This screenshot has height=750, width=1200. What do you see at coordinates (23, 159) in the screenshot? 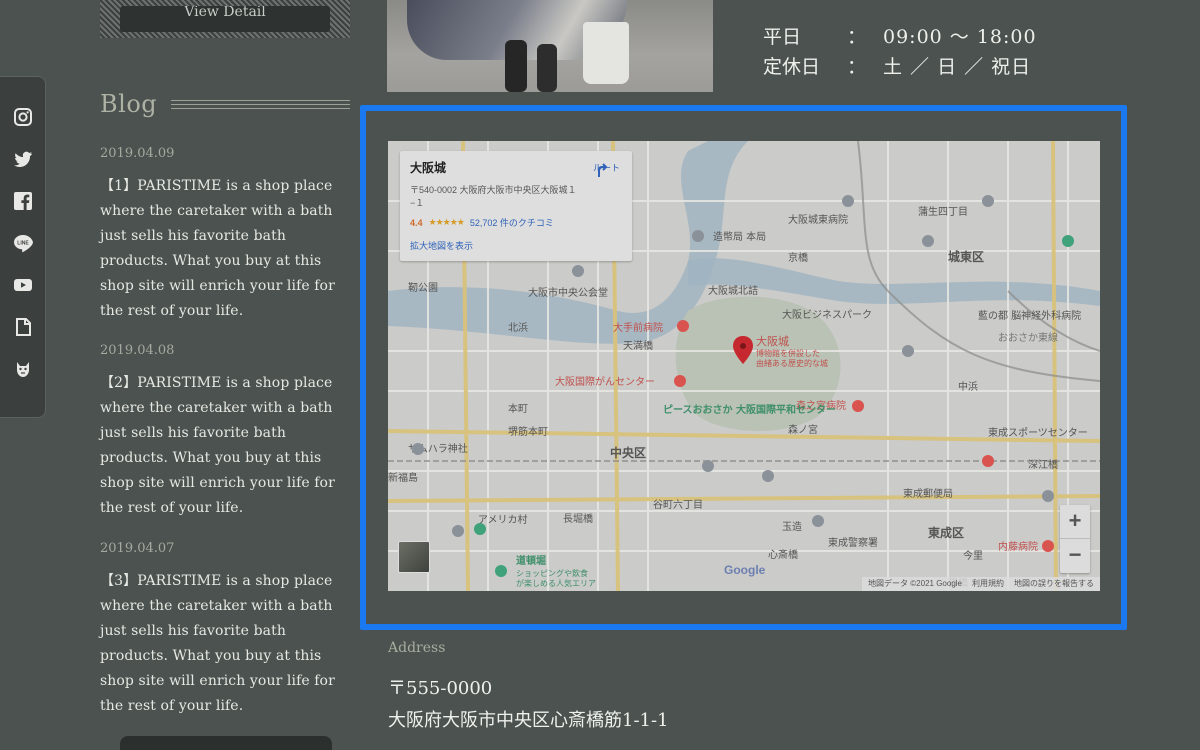
I see `twitter-icon` at bounding box center [23, 159].